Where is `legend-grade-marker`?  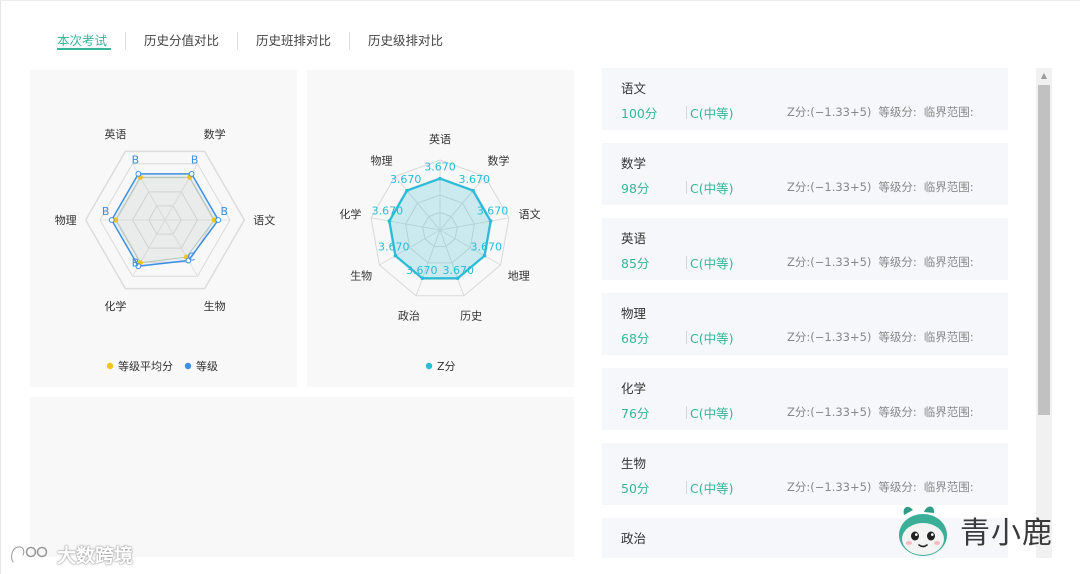
legend-grade-marker is located at coordinates (188, 366).